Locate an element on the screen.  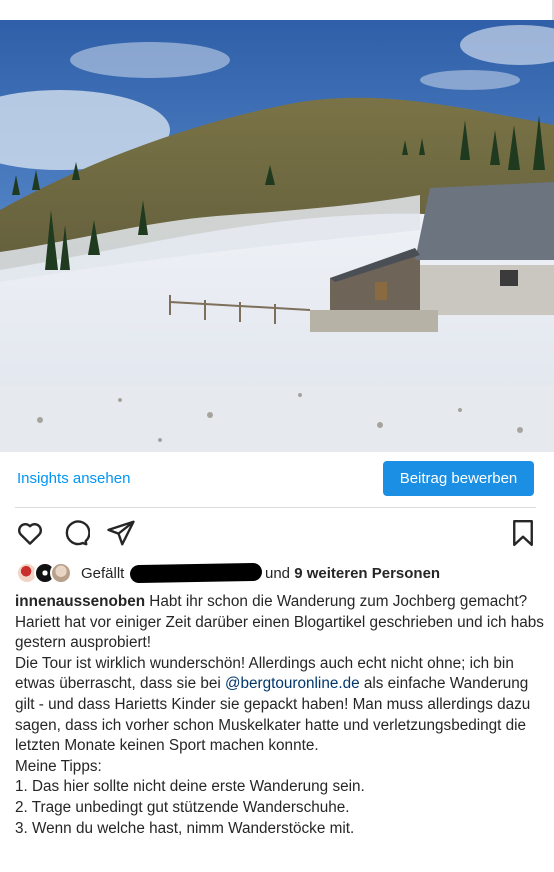
avatar is located at coordinates (61, 573).